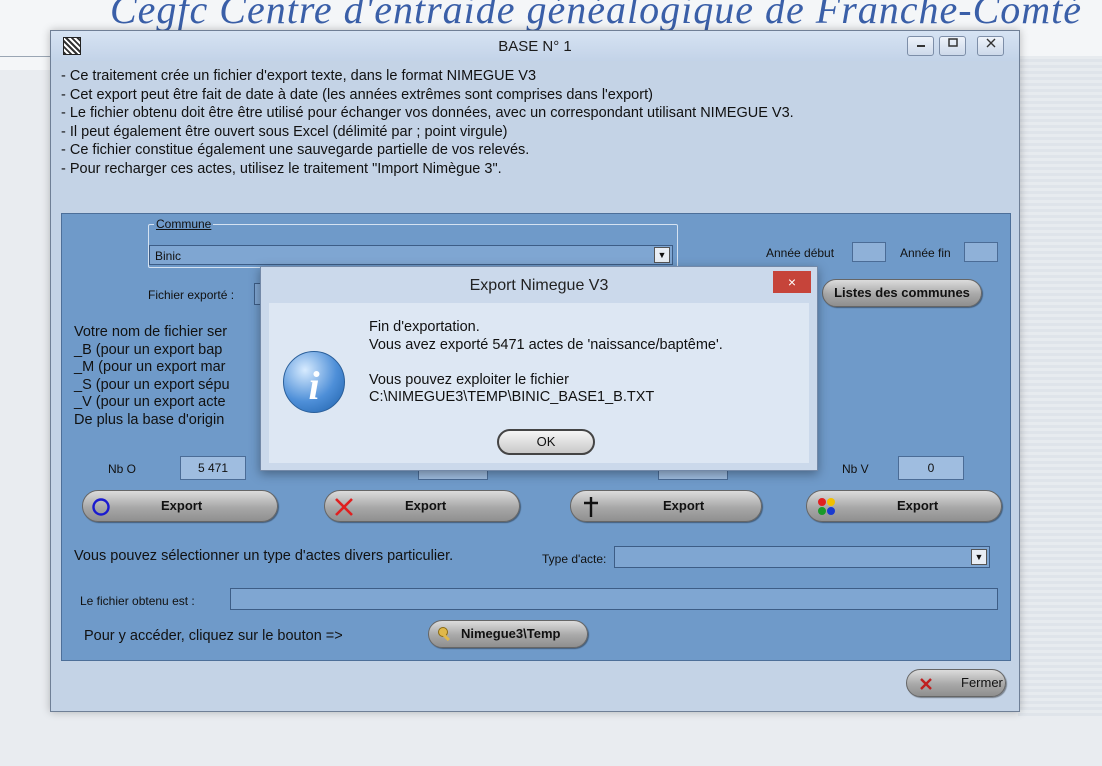 This screenshot has height=766, width=1102. I want to click on dialog-line: Fin d'exportation., so click(424, 327).